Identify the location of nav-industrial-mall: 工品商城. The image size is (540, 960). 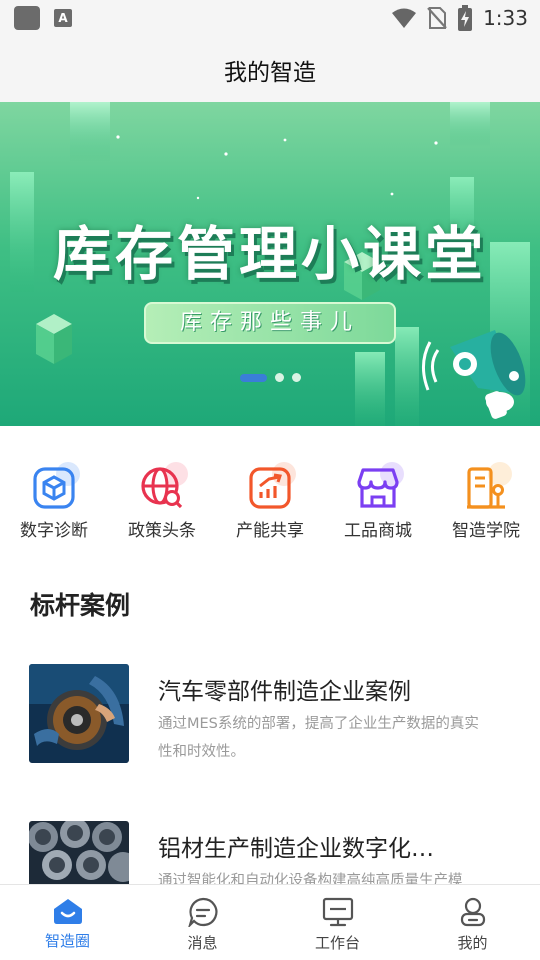
(378, 506).